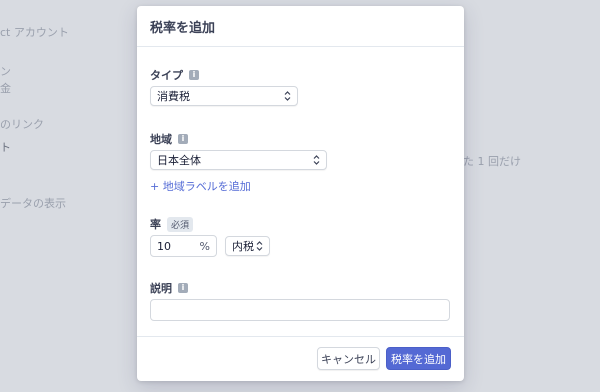  What do you see at coordinates (183, 246) in the screenshot?
I see `rate-input: 10 %` at bounding box center [183, 246].